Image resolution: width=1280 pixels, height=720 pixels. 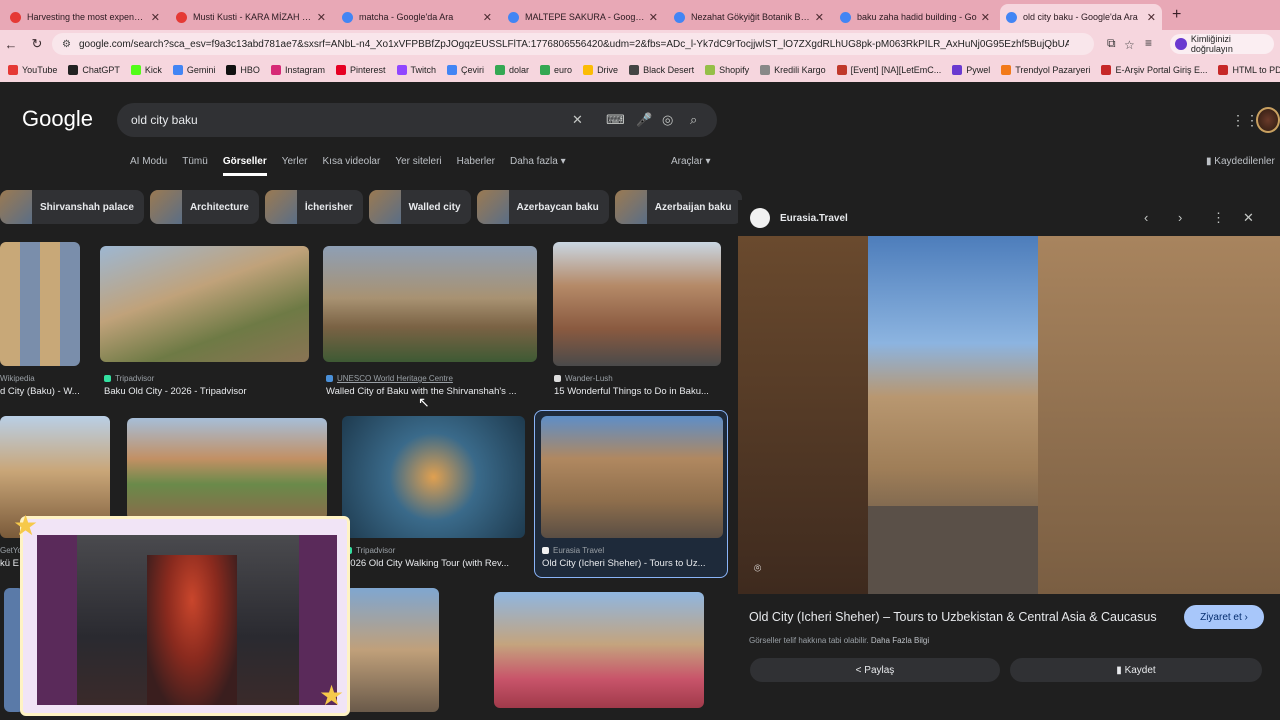 What do you see at coordinates (1180, 217) in the screenshot?
I see `next-icon: ›` at bounding box center [1180, 217].